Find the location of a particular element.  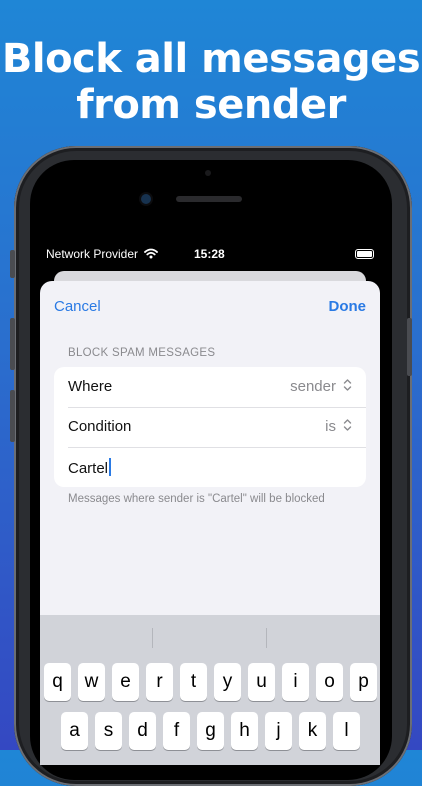

wifi-icon is located at coordinates (151, 253).